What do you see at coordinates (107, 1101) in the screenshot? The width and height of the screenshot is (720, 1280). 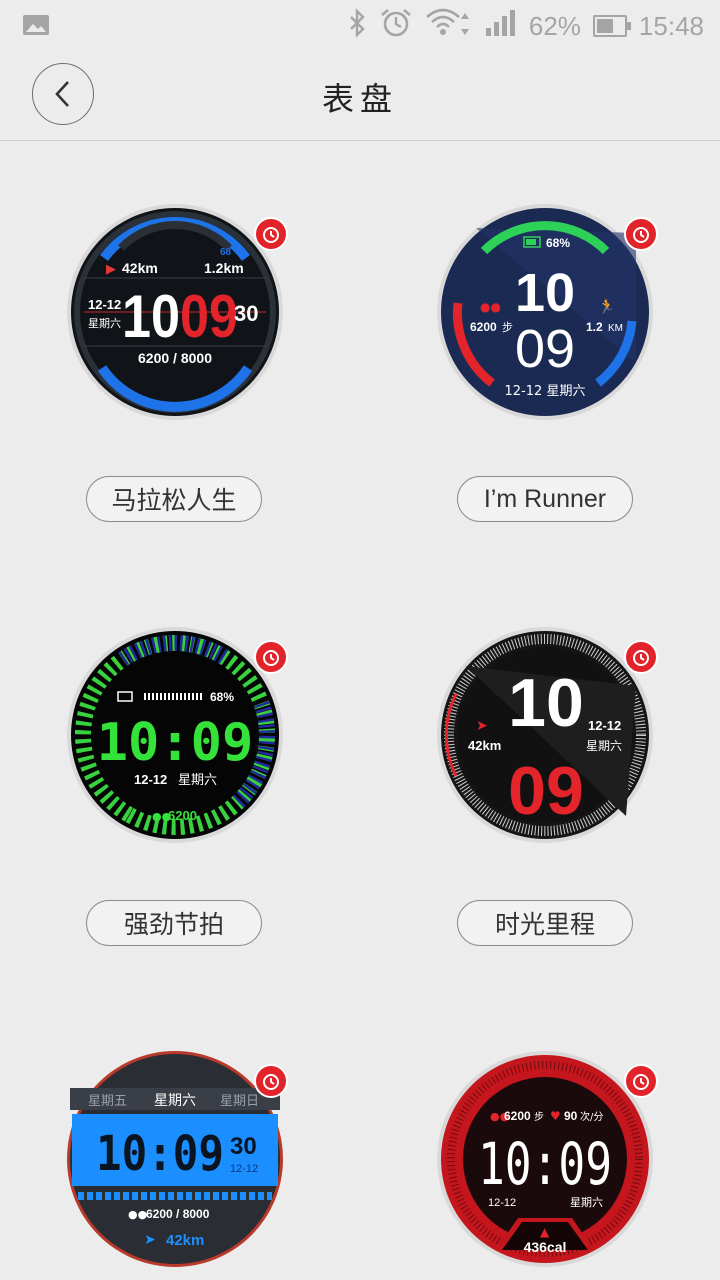 I see `day-prev: 星期五` at bounding box center [107, 1101].